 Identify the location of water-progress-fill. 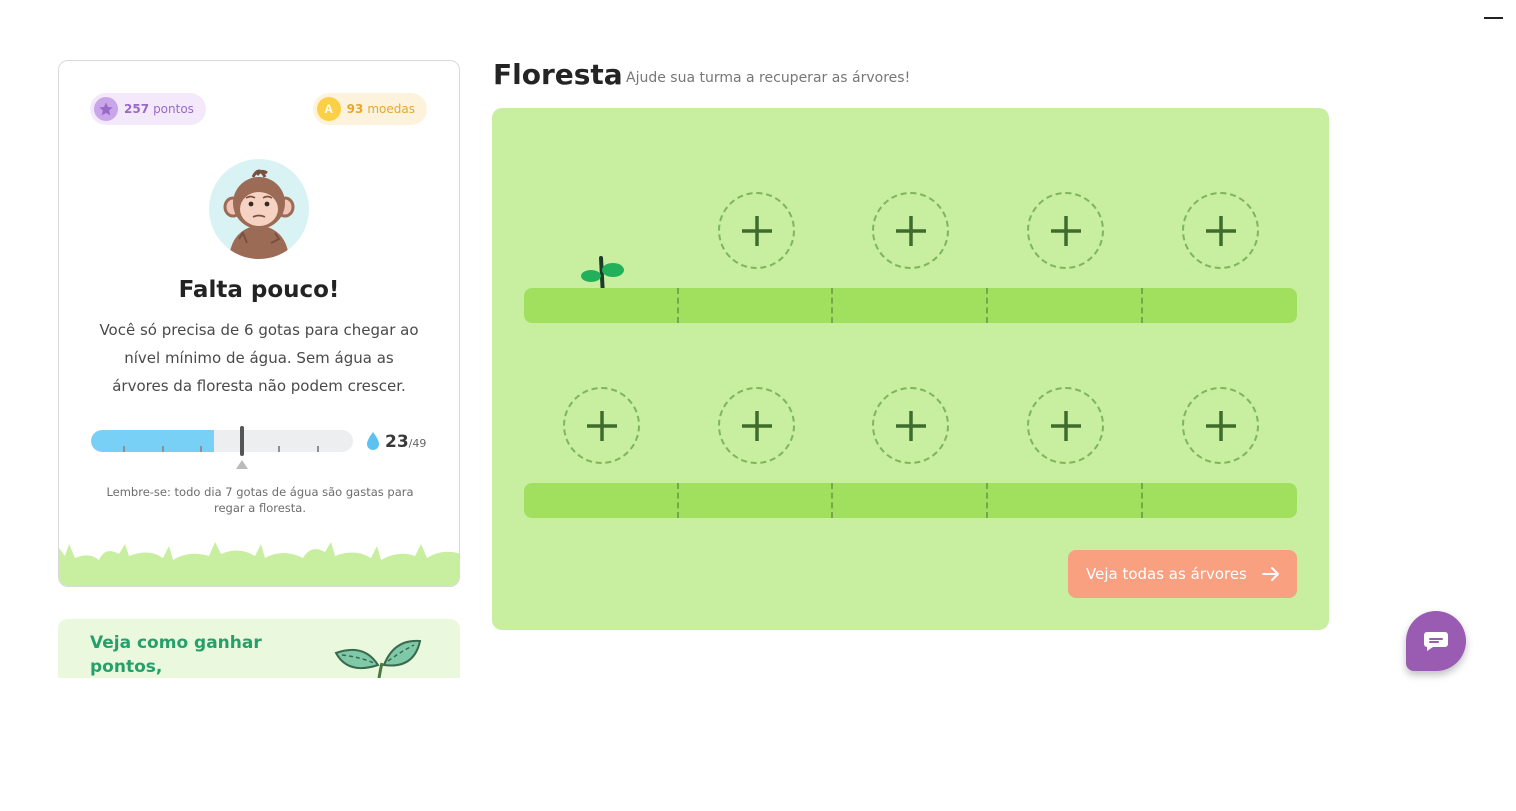
(153, 441).